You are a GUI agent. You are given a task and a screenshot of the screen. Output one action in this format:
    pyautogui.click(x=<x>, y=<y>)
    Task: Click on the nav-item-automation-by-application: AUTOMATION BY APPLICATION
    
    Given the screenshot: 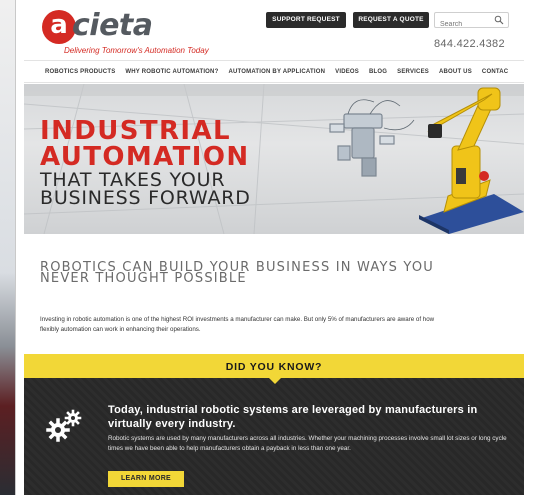 What is the action you would take?
    pyautogui.click(x=276, y=72)
    